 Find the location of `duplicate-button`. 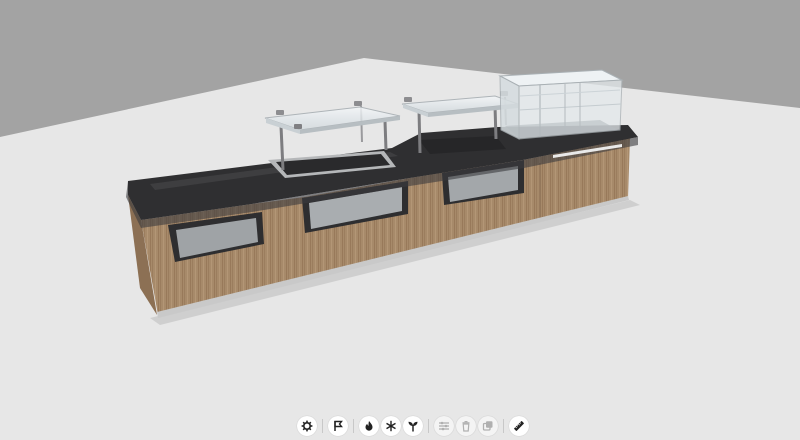

duplicate-button is located at coordinates (488, 426).